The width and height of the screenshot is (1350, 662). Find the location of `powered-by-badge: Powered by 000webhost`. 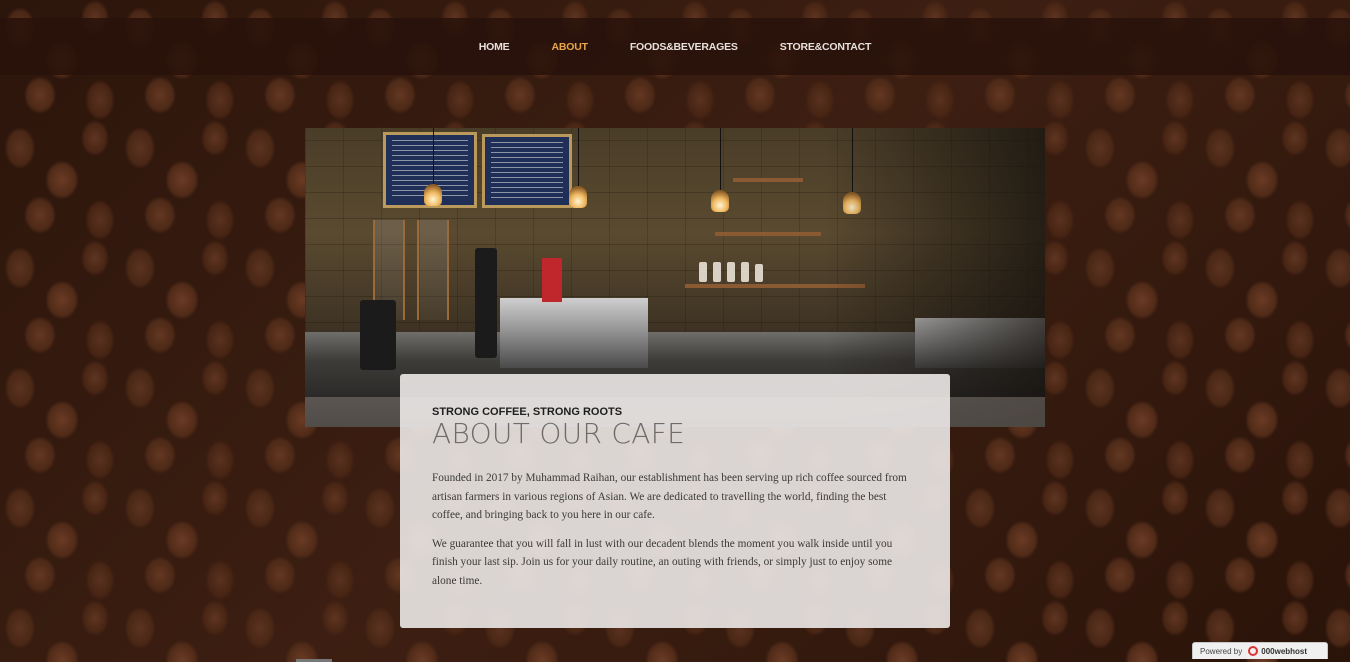

powered-by-badge: Powered by 000webhost is located at coordinates (1260, 650).